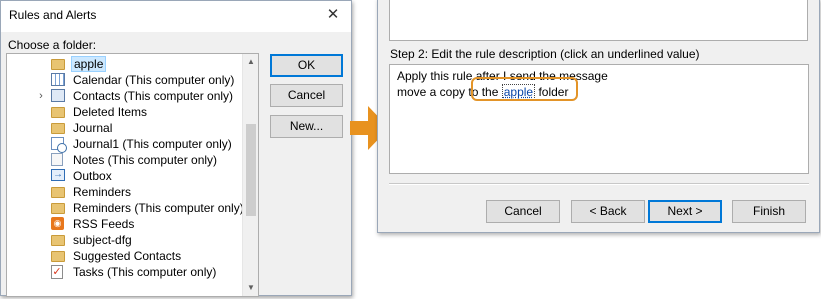 The width and height of the screenshot is (821, 299). Describe the element at coordinates (306, 65) in the screenshot. I see `ok-button: OK` at that location.